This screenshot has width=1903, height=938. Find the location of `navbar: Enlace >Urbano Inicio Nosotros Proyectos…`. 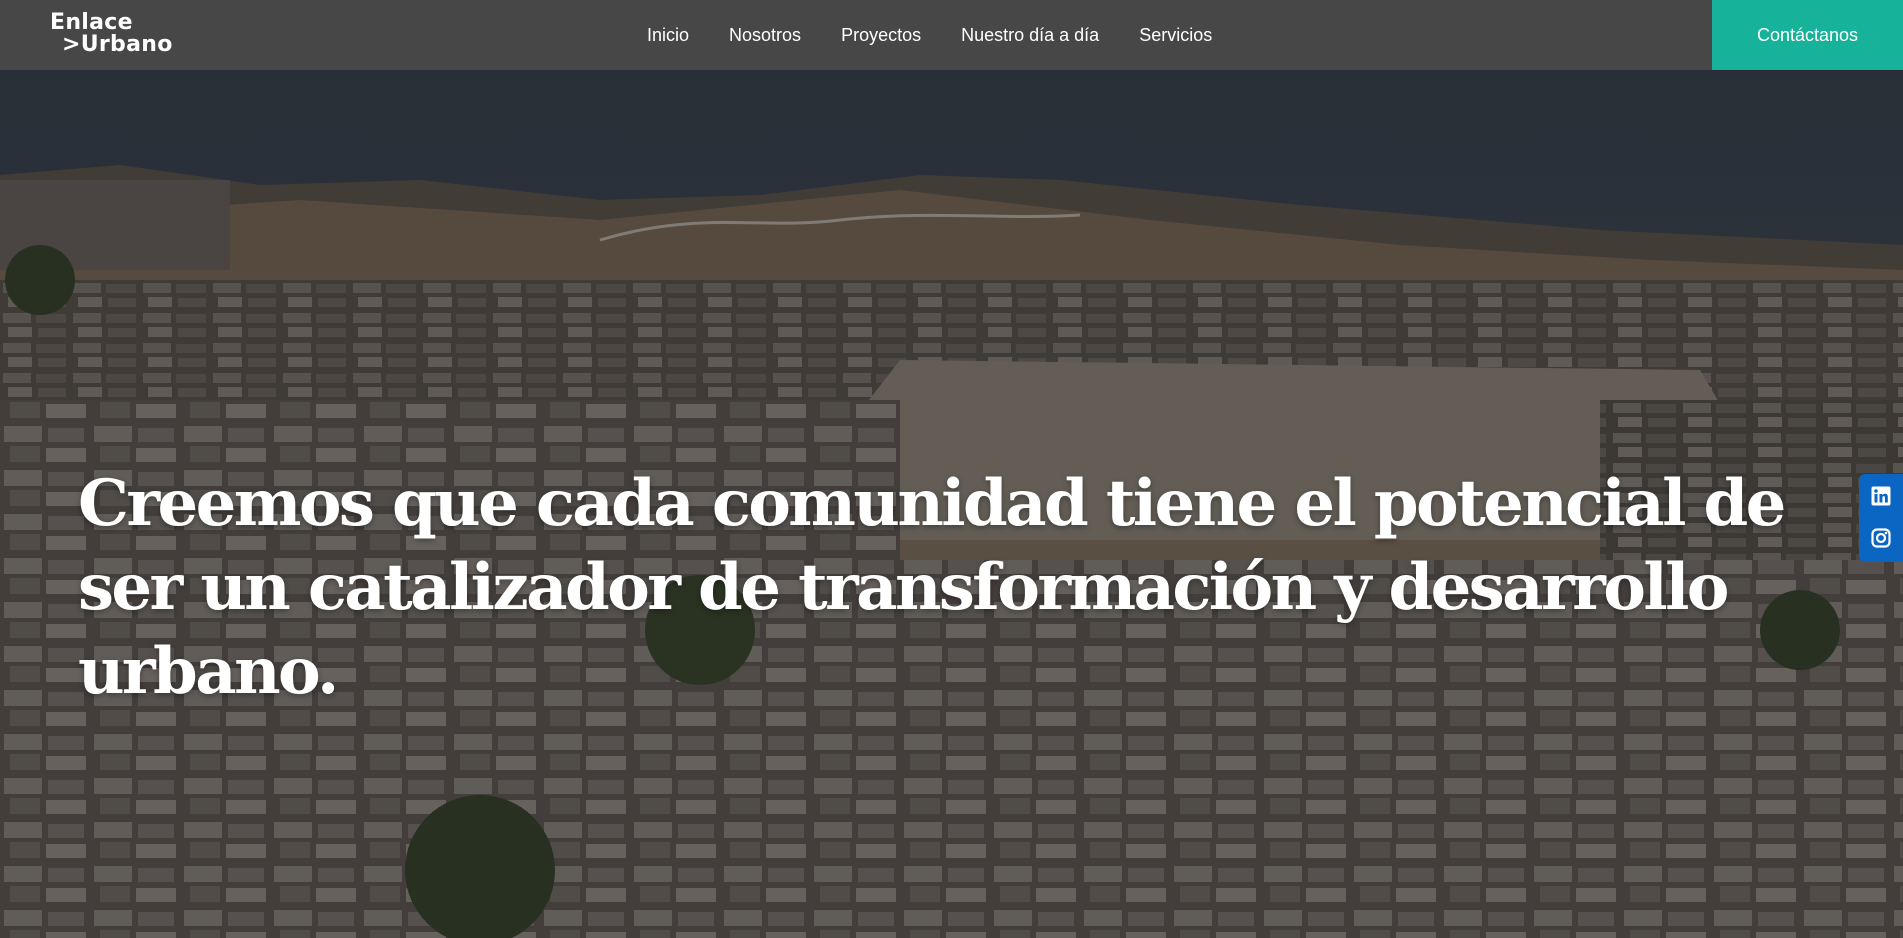

navbar: Enlace >Urbano Inicio Nosotros Proyectos… is located at coordinates (951, 35).